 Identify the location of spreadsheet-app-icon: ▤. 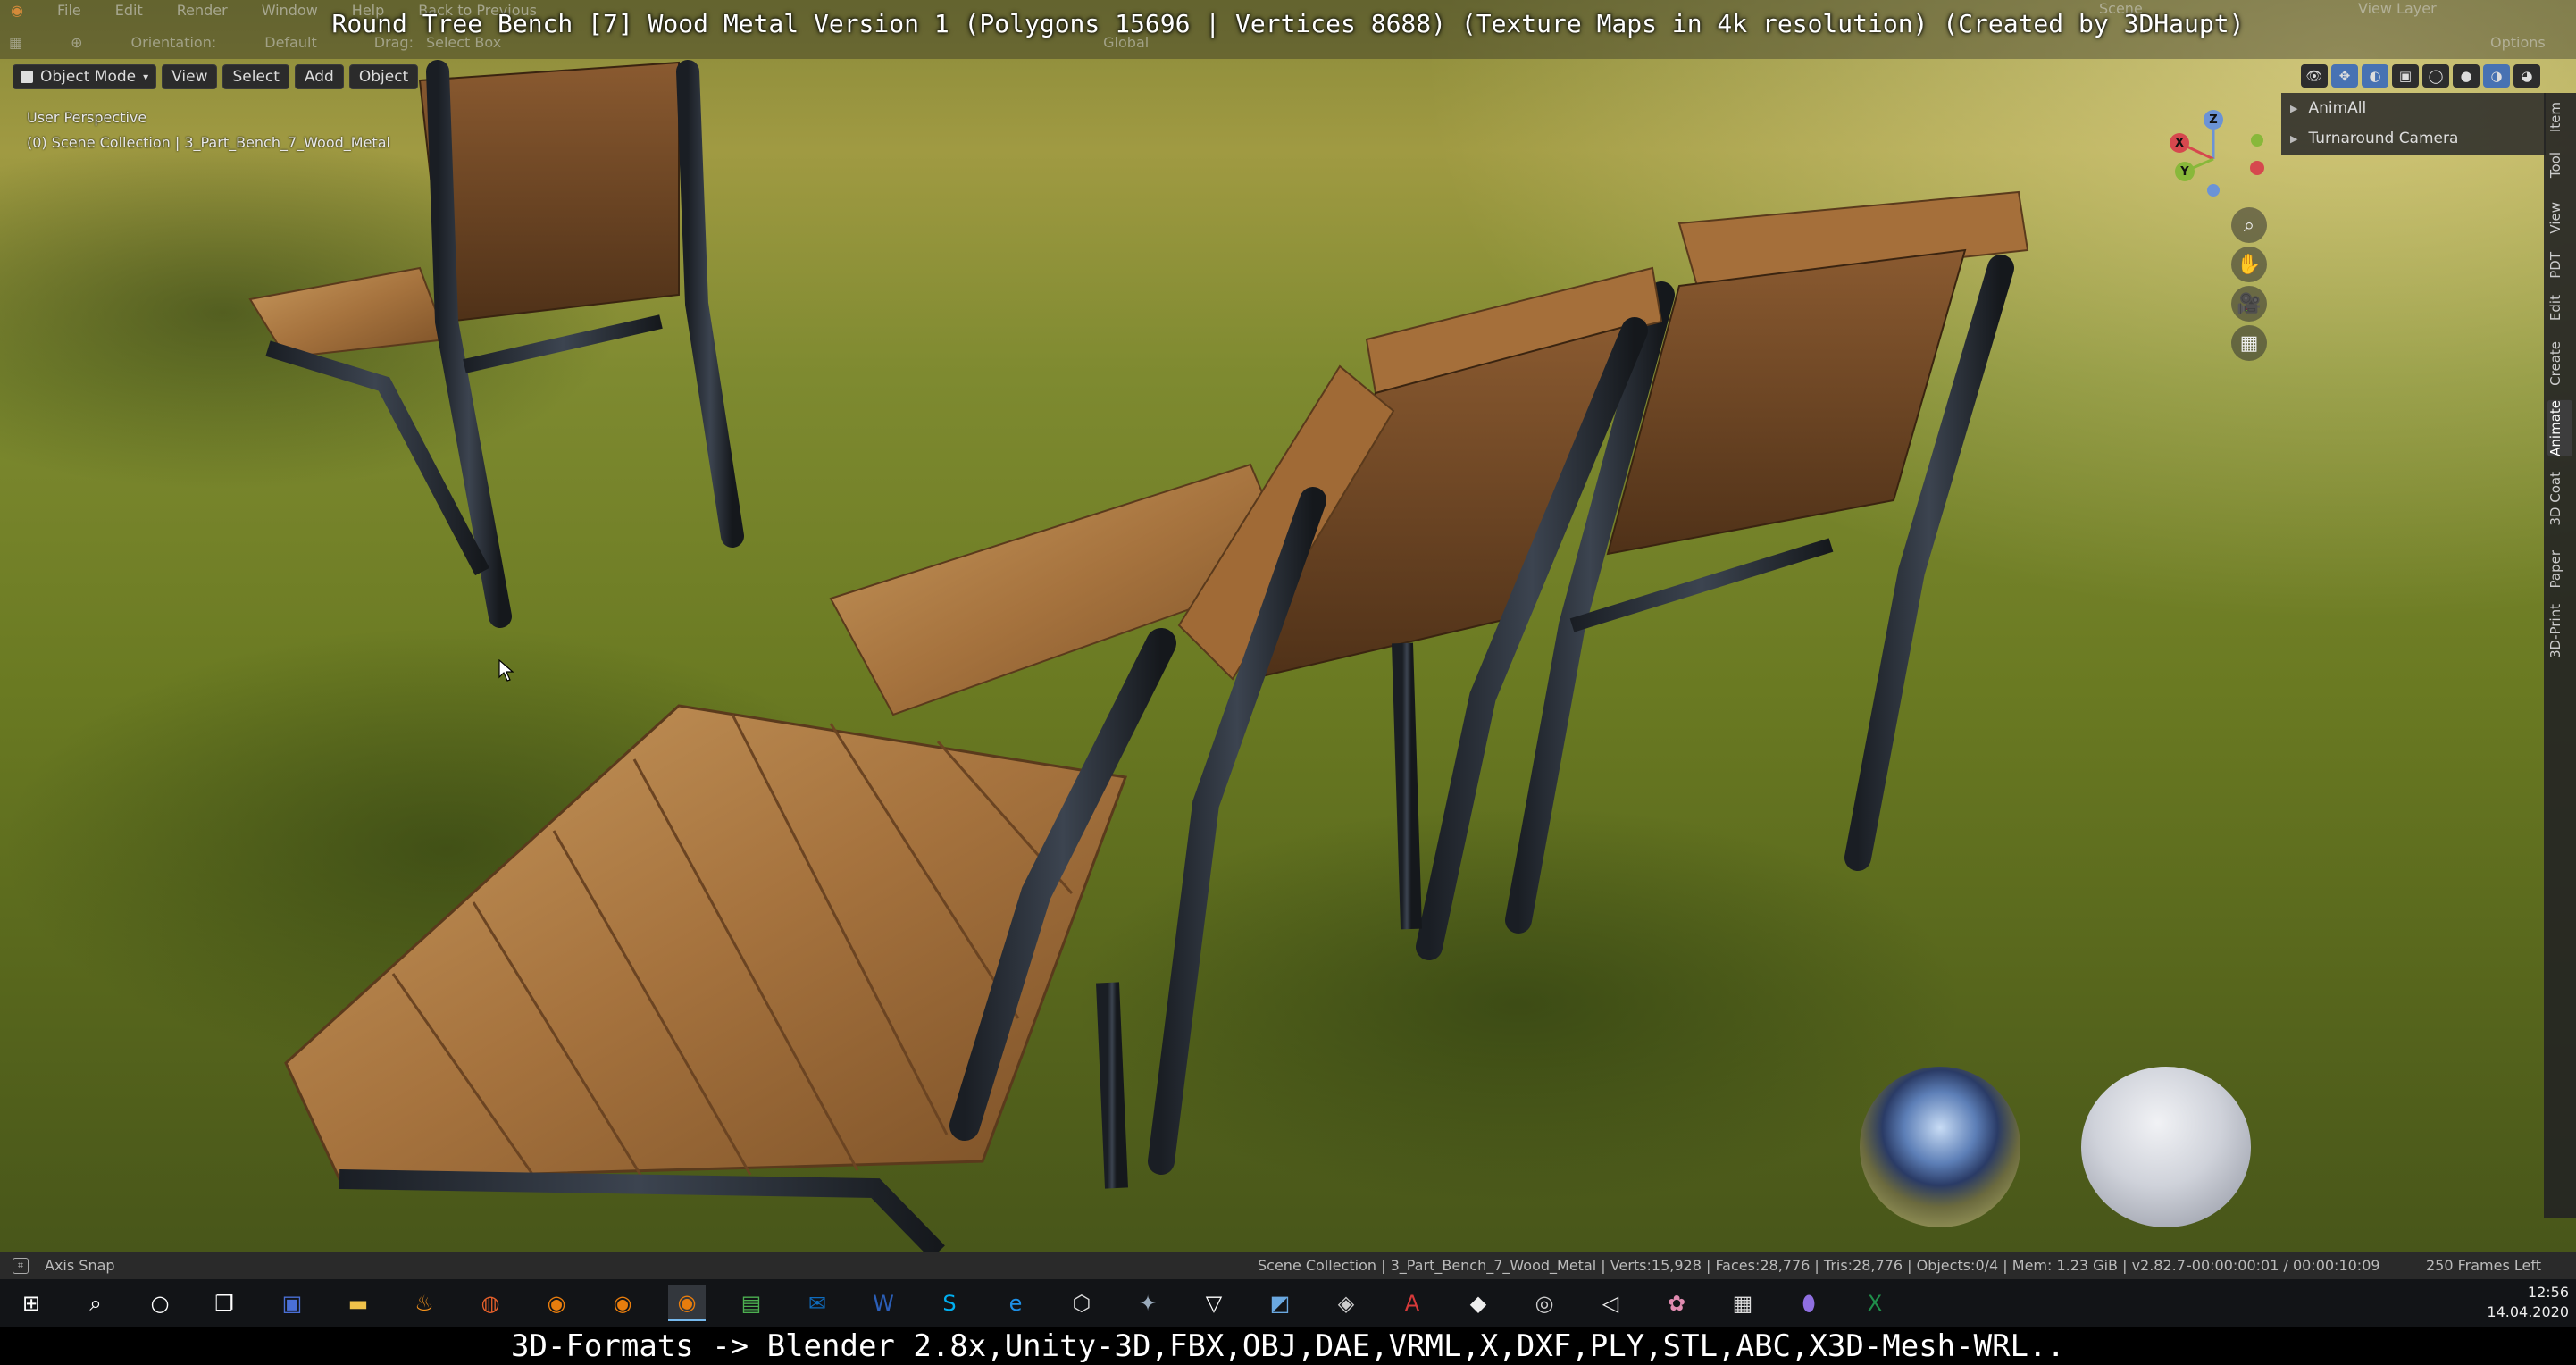
(751, 1303).